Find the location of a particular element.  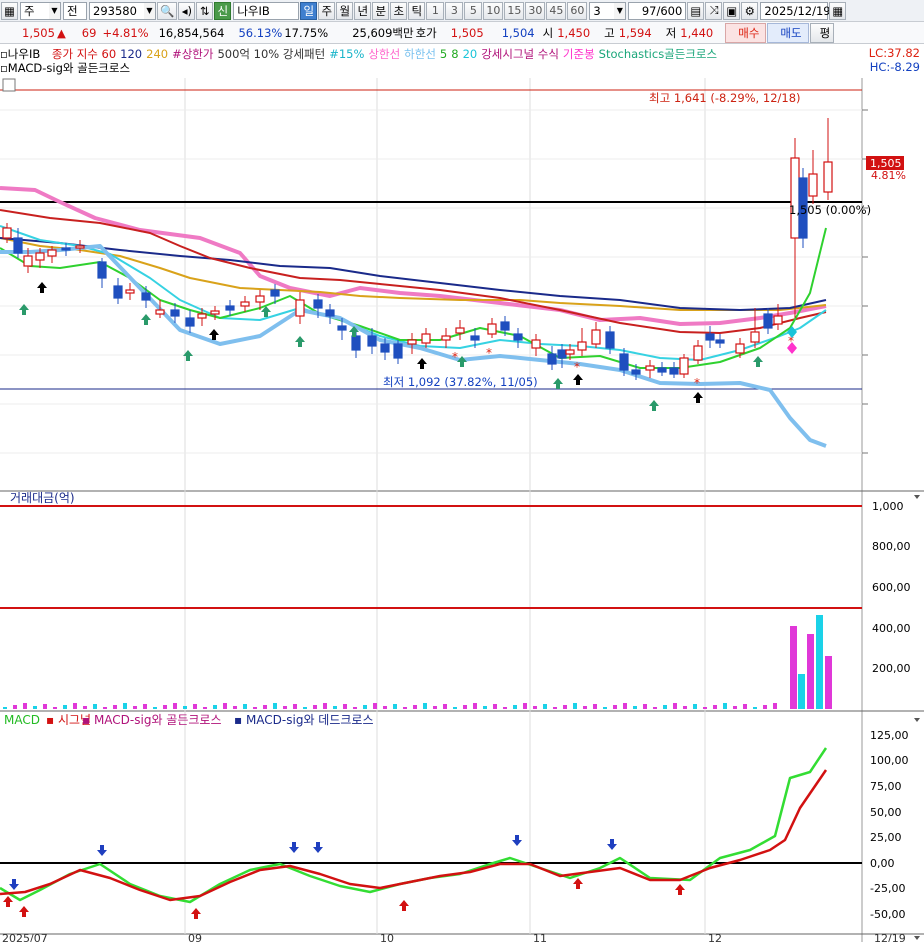

date-value: 2025/12/19 is located at coordinates (797, 10).